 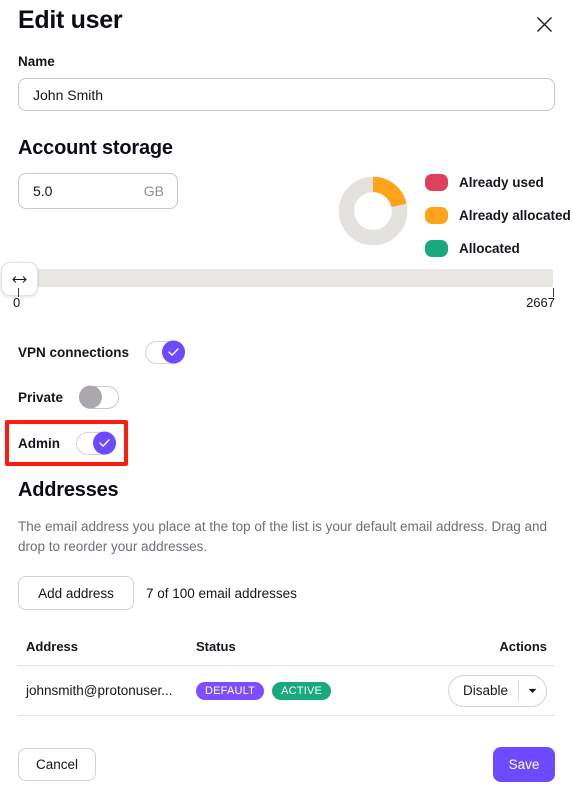 I want to click on admin-row: Admin, so click(x=67, y=443).